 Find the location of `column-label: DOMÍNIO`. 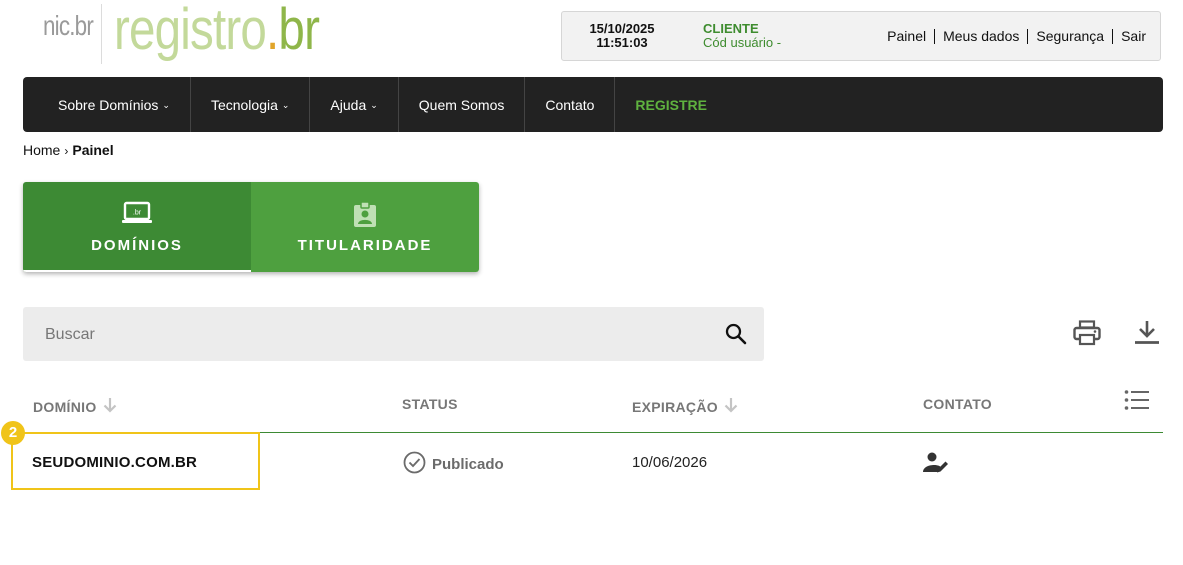

column-label: DOMÍNIO is located at coordinates (65, 406).